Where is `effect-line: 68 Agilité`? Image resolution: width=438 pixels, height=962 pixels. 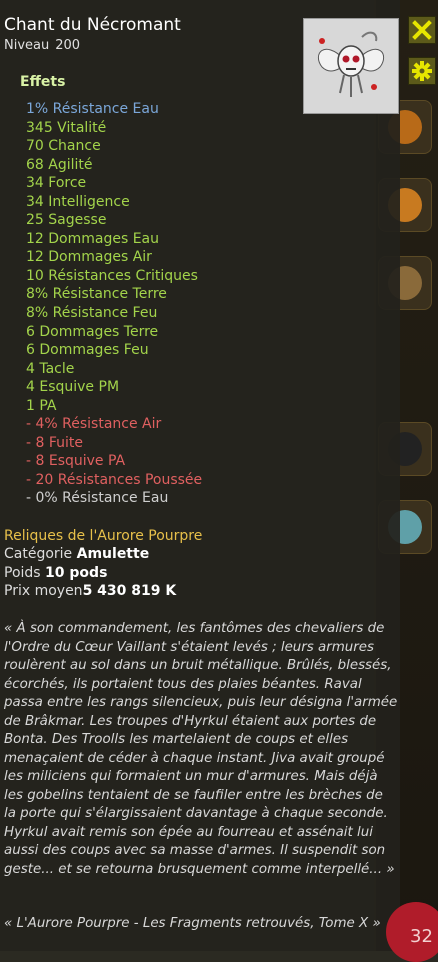
effect-line: 68 Agilité is located at coordinates (59, 164).